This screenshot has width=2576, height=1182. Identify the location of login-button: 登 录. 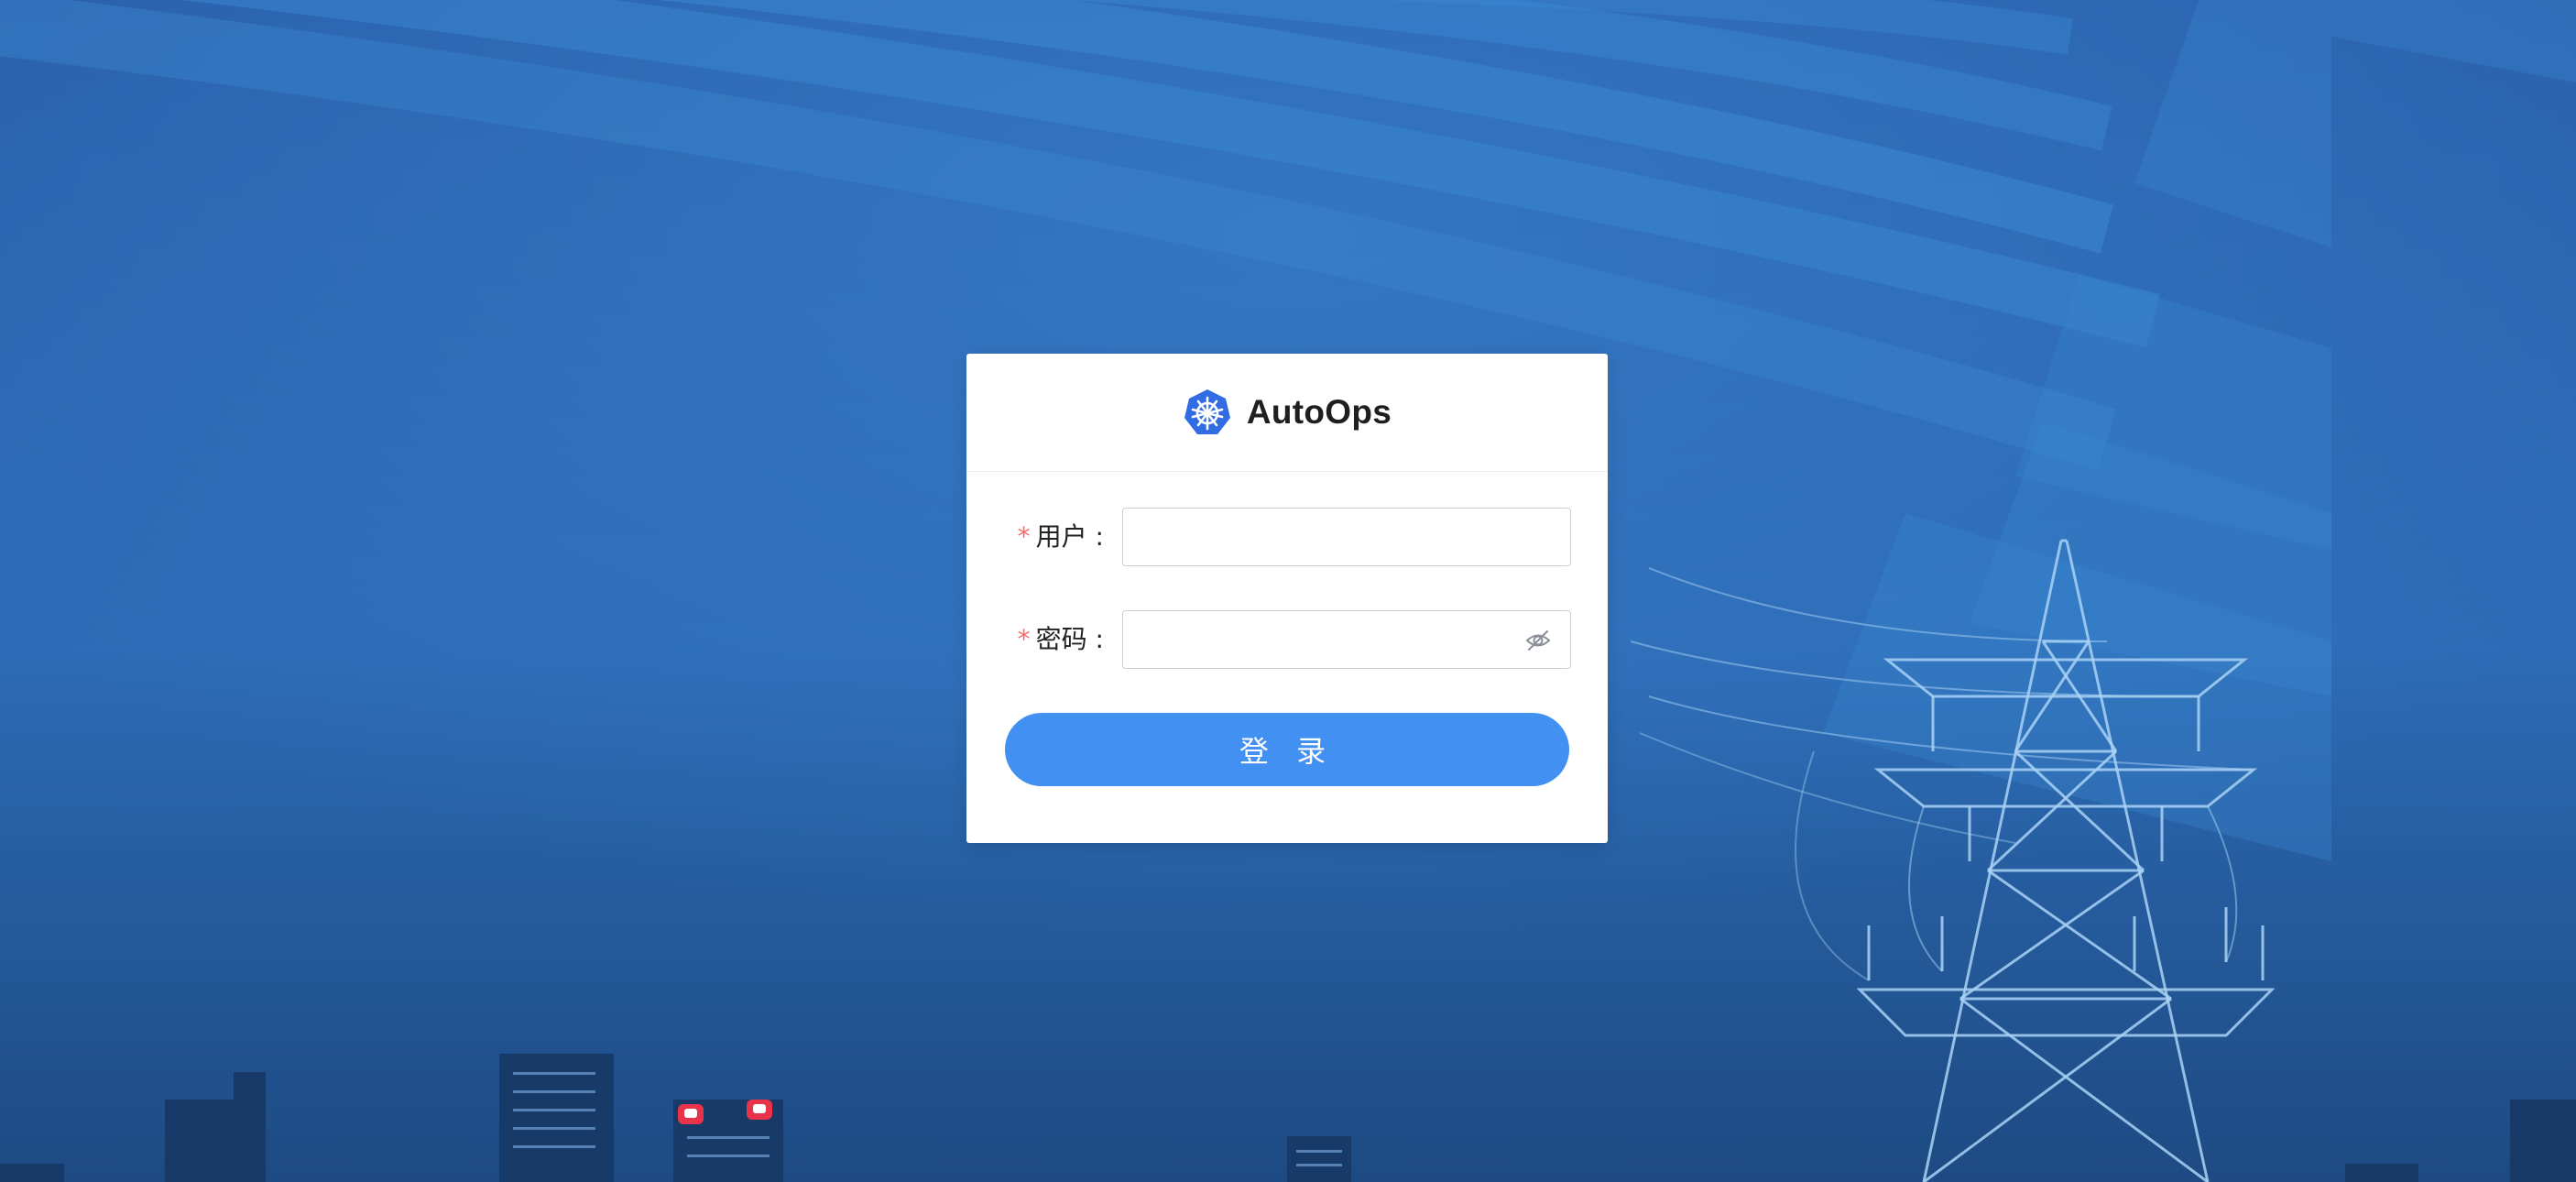
(1287, 749).